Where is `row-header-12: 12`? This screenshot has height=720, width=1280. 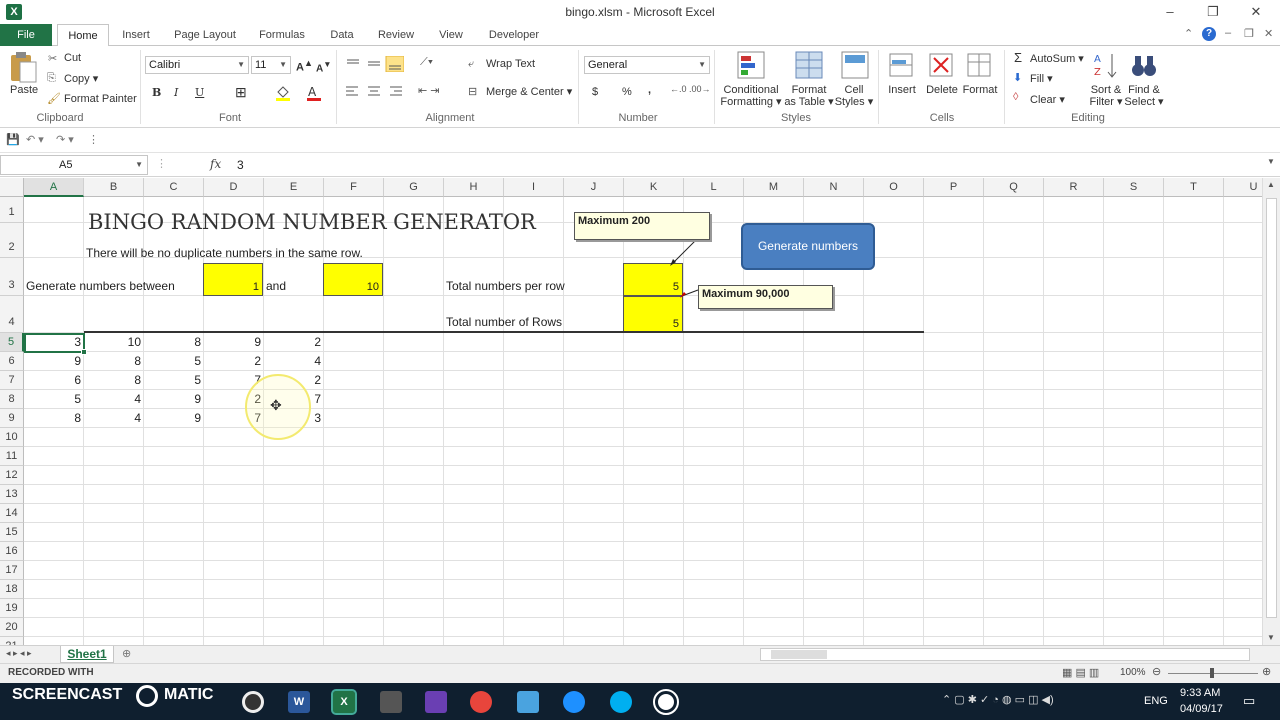
row-header-12: 12 is located at coordinates (12, 475).